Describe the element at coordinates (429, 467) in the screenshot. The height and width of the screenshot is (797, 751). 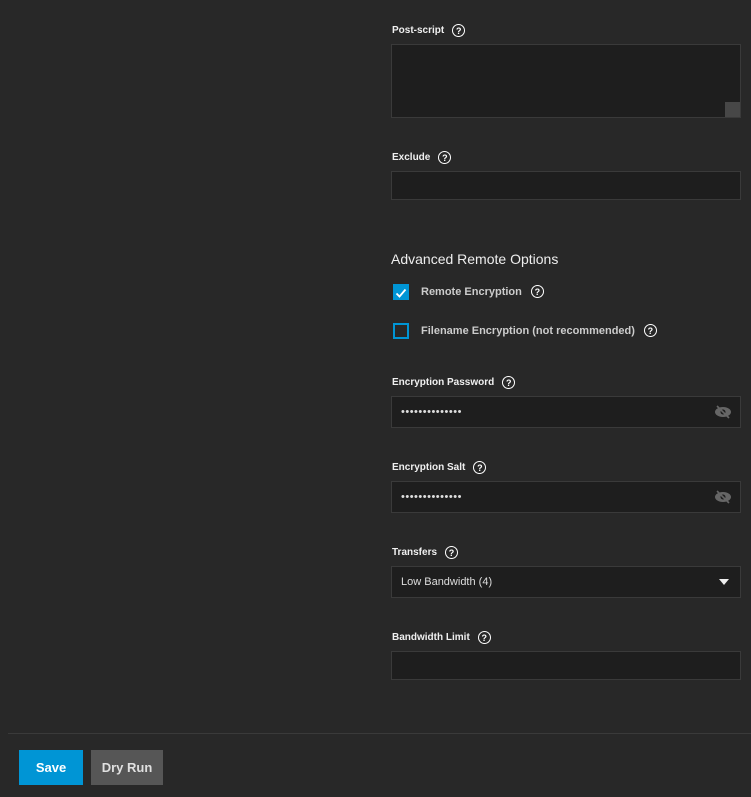
I see `encryption-salt-label-text: Encryption Salt` at that location.